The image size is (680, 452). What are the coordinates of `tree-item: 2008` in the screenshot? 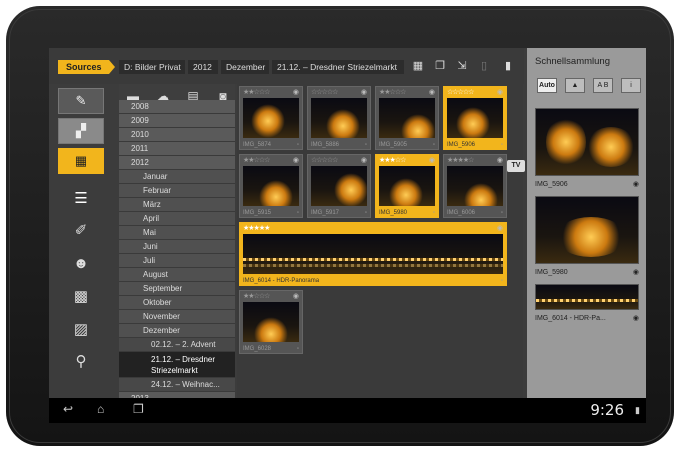 It's located at (177, 107).